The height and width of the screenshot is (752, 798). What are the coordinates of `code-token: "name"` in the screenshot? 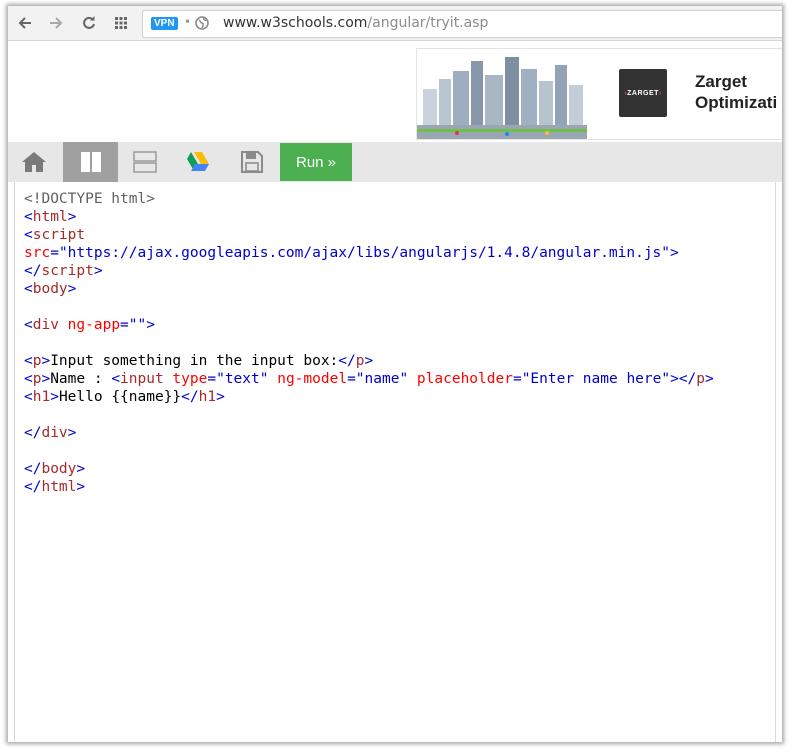 It's located at (382, 379).